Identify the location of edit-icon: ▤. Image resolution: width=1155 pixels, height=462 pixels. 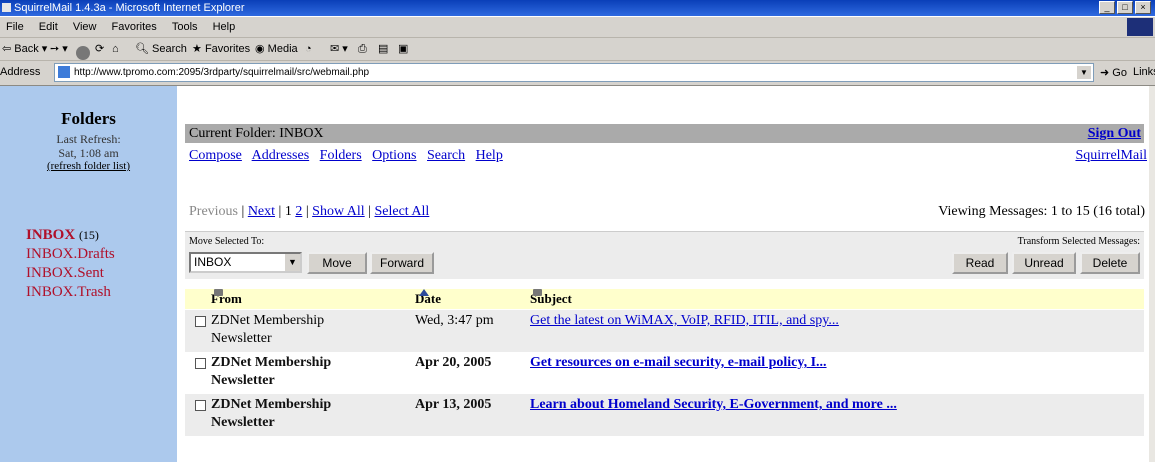
(383, 49).